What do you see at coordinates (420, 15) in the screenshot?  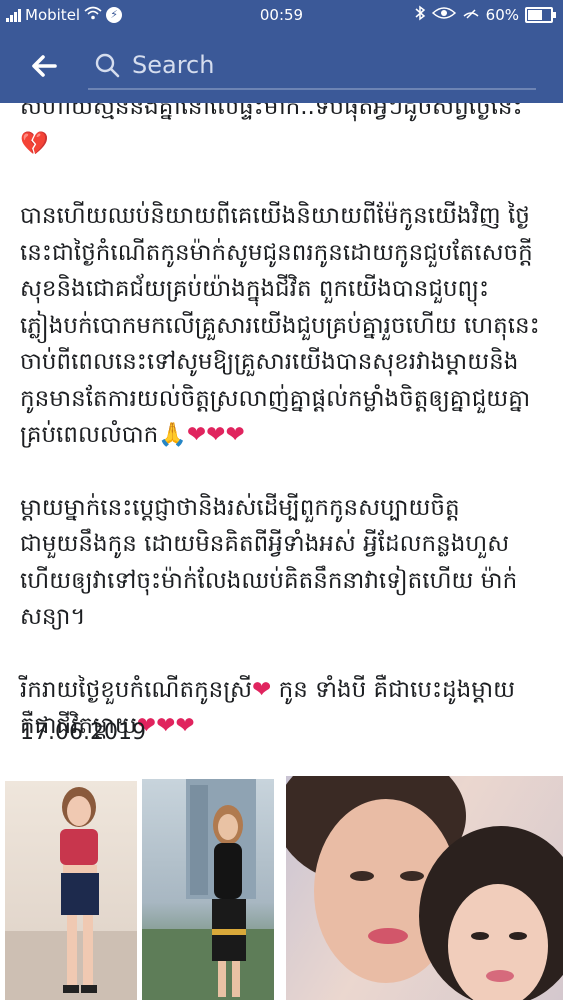 I see `bluetooth-icon` at bounding box center [420, 15].